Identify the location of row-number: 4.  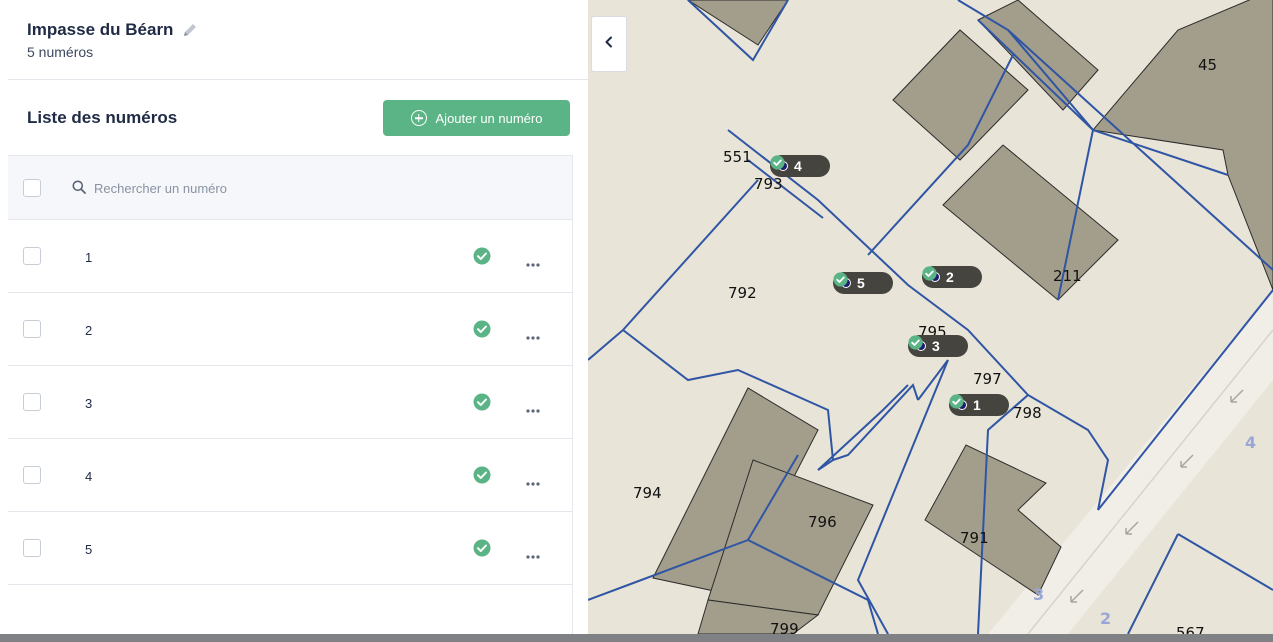
(89, 476).